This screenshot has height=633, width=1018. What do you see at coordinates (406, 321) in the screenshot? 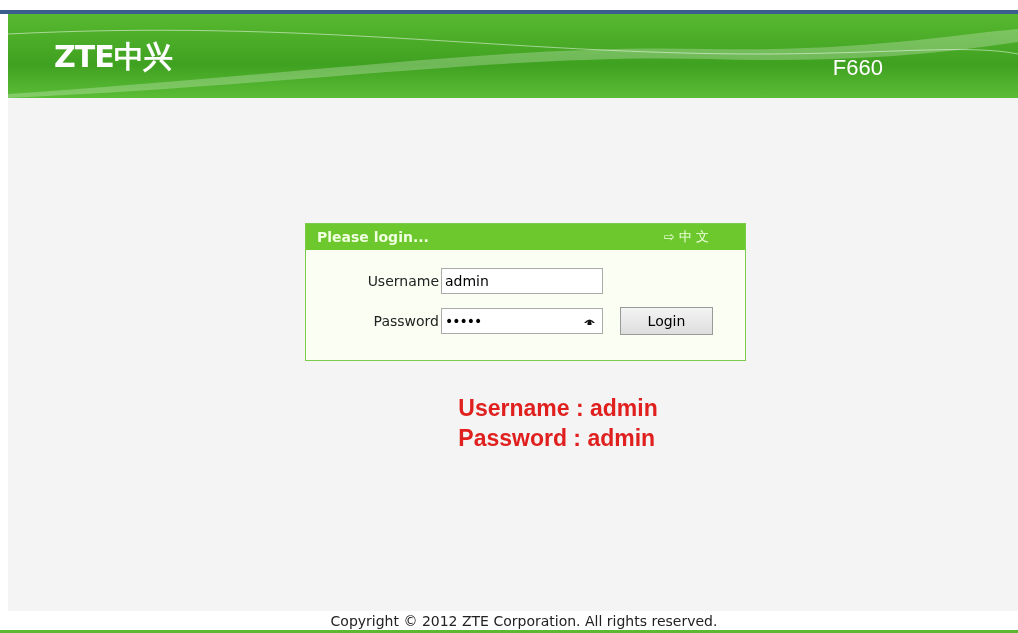
I see `field-label: Password` at bounding box center [406, 321].